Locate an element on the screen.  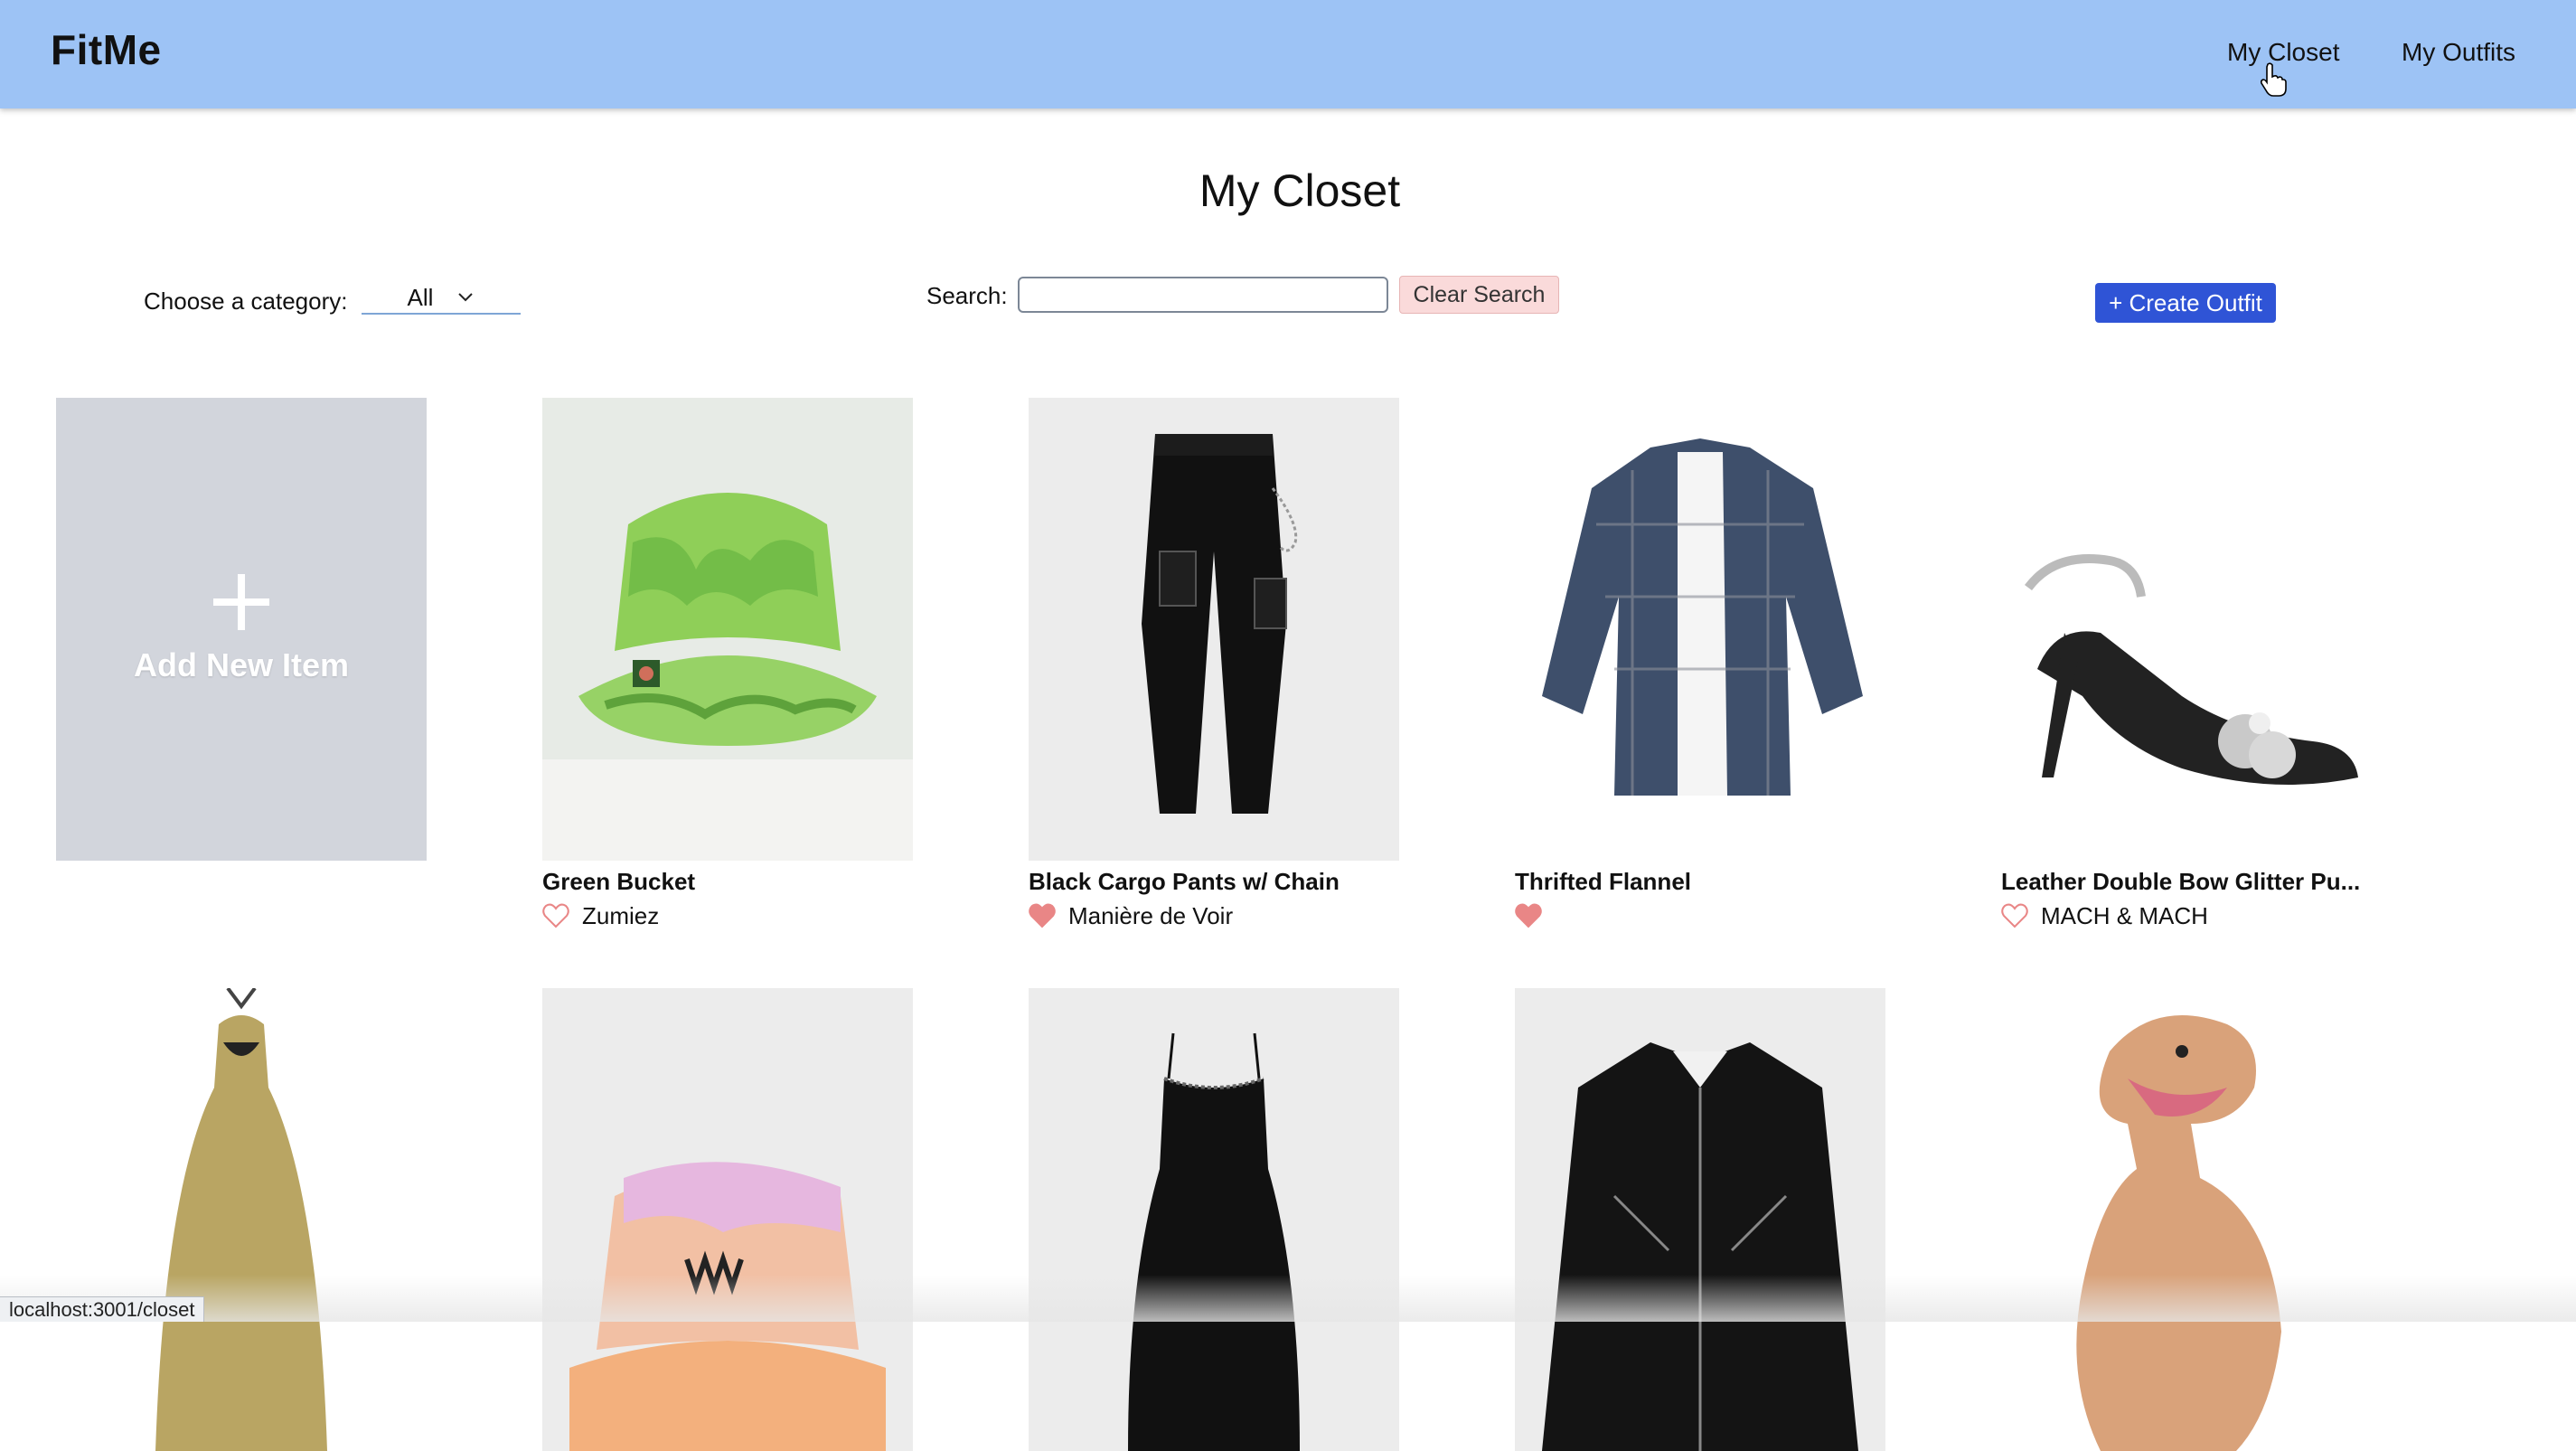
create-outfit-button: + Create Outfit is located at coordinates (2185, 303).